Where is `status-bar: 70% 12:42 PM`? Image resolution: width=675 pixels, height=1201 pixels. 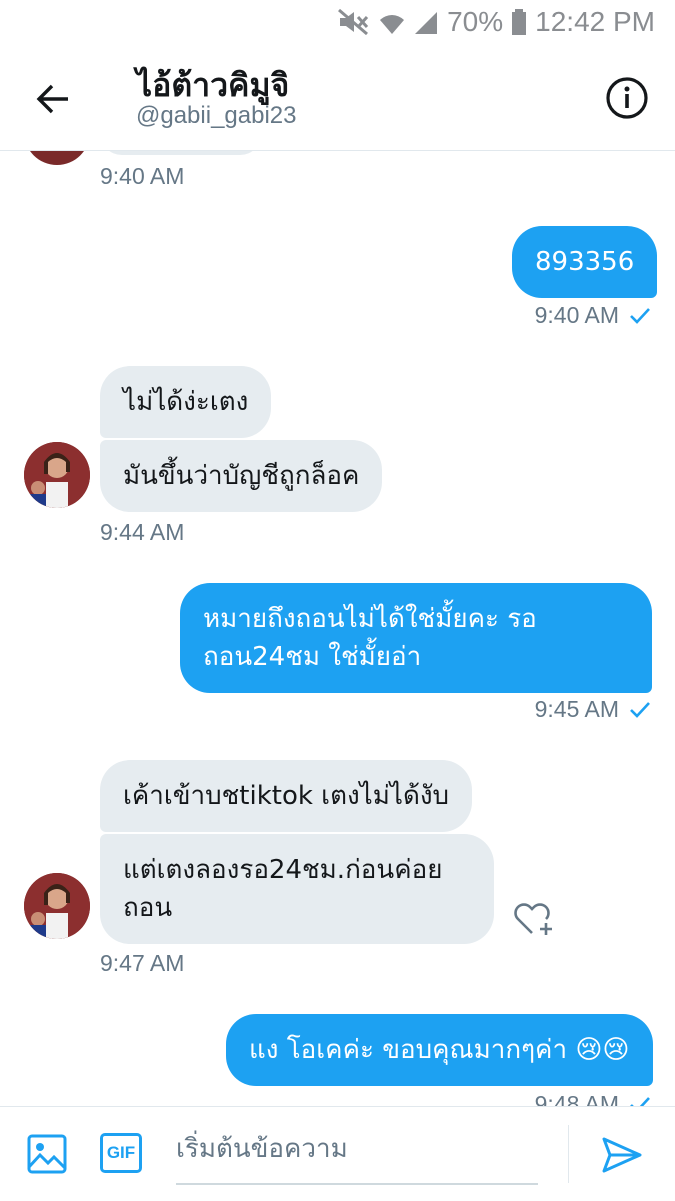 status-bar: 70% 12:42 PM is located at coordinates (337, 23).